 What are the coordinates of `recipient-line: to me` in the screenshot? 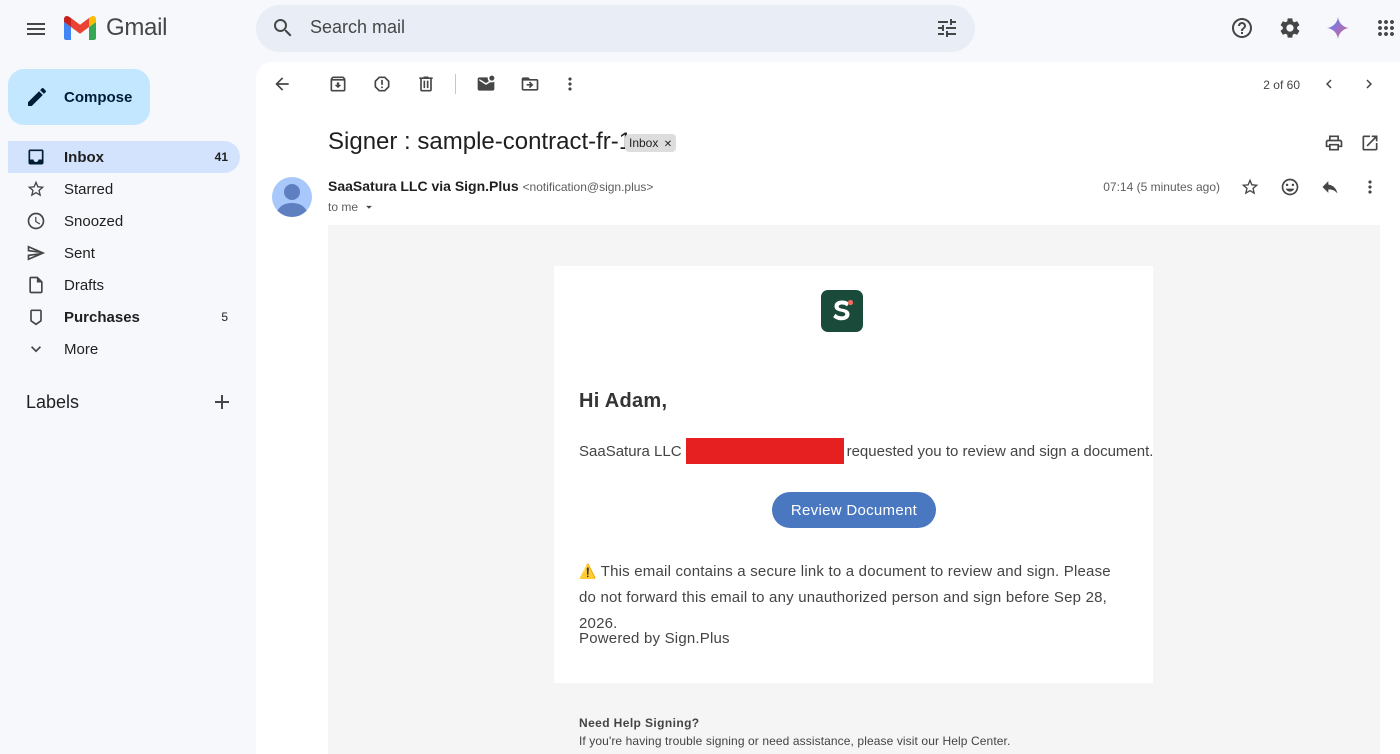 It's located at (352, 207).